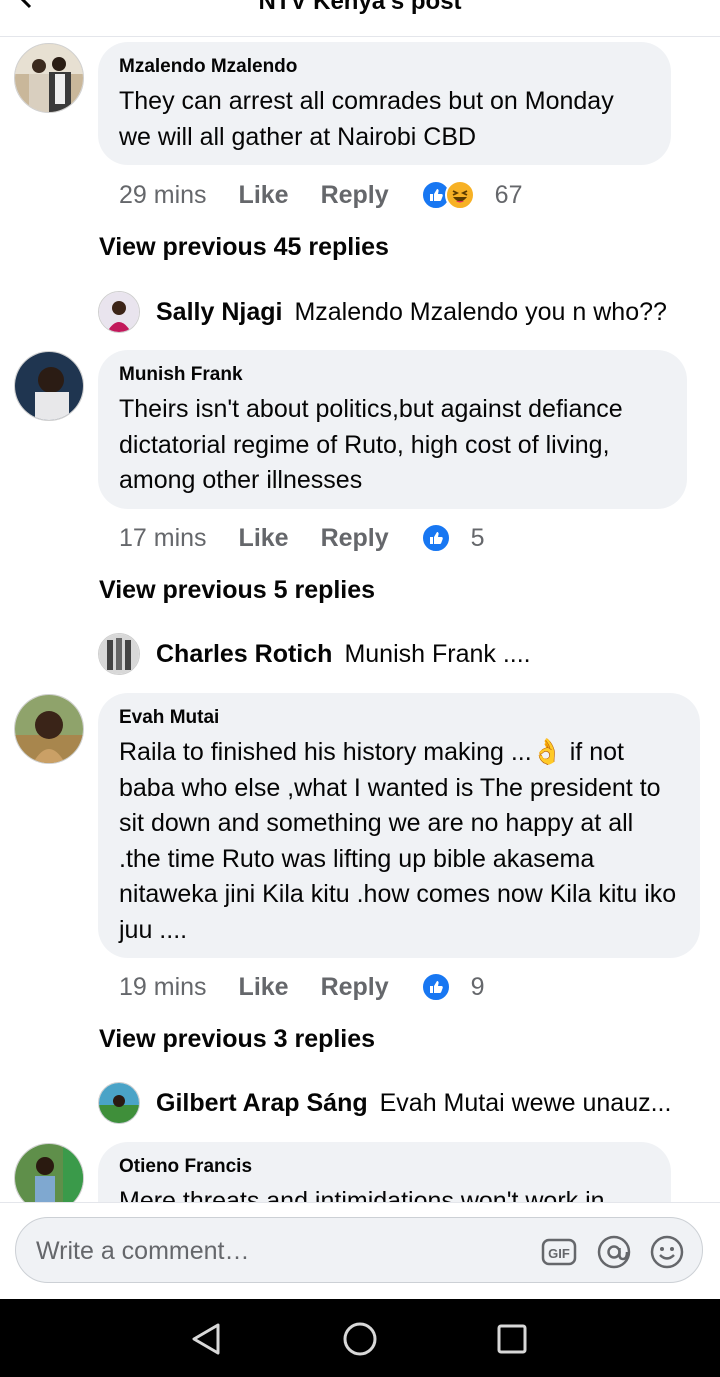  I want to click on reply-author: Charles Rotich, so click(244, 654).